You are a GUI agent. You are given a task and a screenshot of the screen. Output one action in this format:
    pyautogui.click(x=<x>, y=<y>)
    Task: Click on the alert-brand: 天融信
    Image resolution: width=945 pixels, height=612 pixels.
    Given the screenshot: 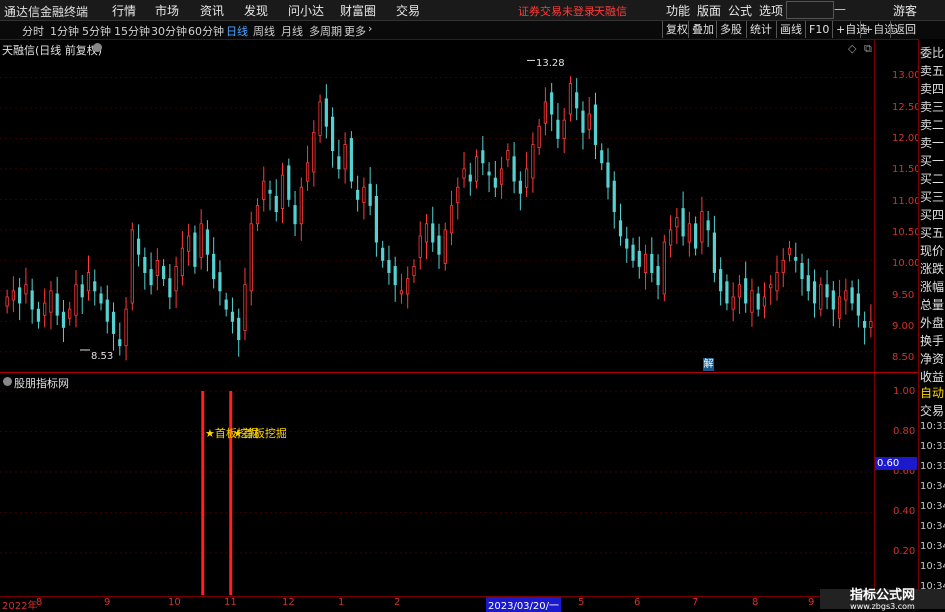 What is the action you would take?
    pyautogui.click(x=610, y=11)
    